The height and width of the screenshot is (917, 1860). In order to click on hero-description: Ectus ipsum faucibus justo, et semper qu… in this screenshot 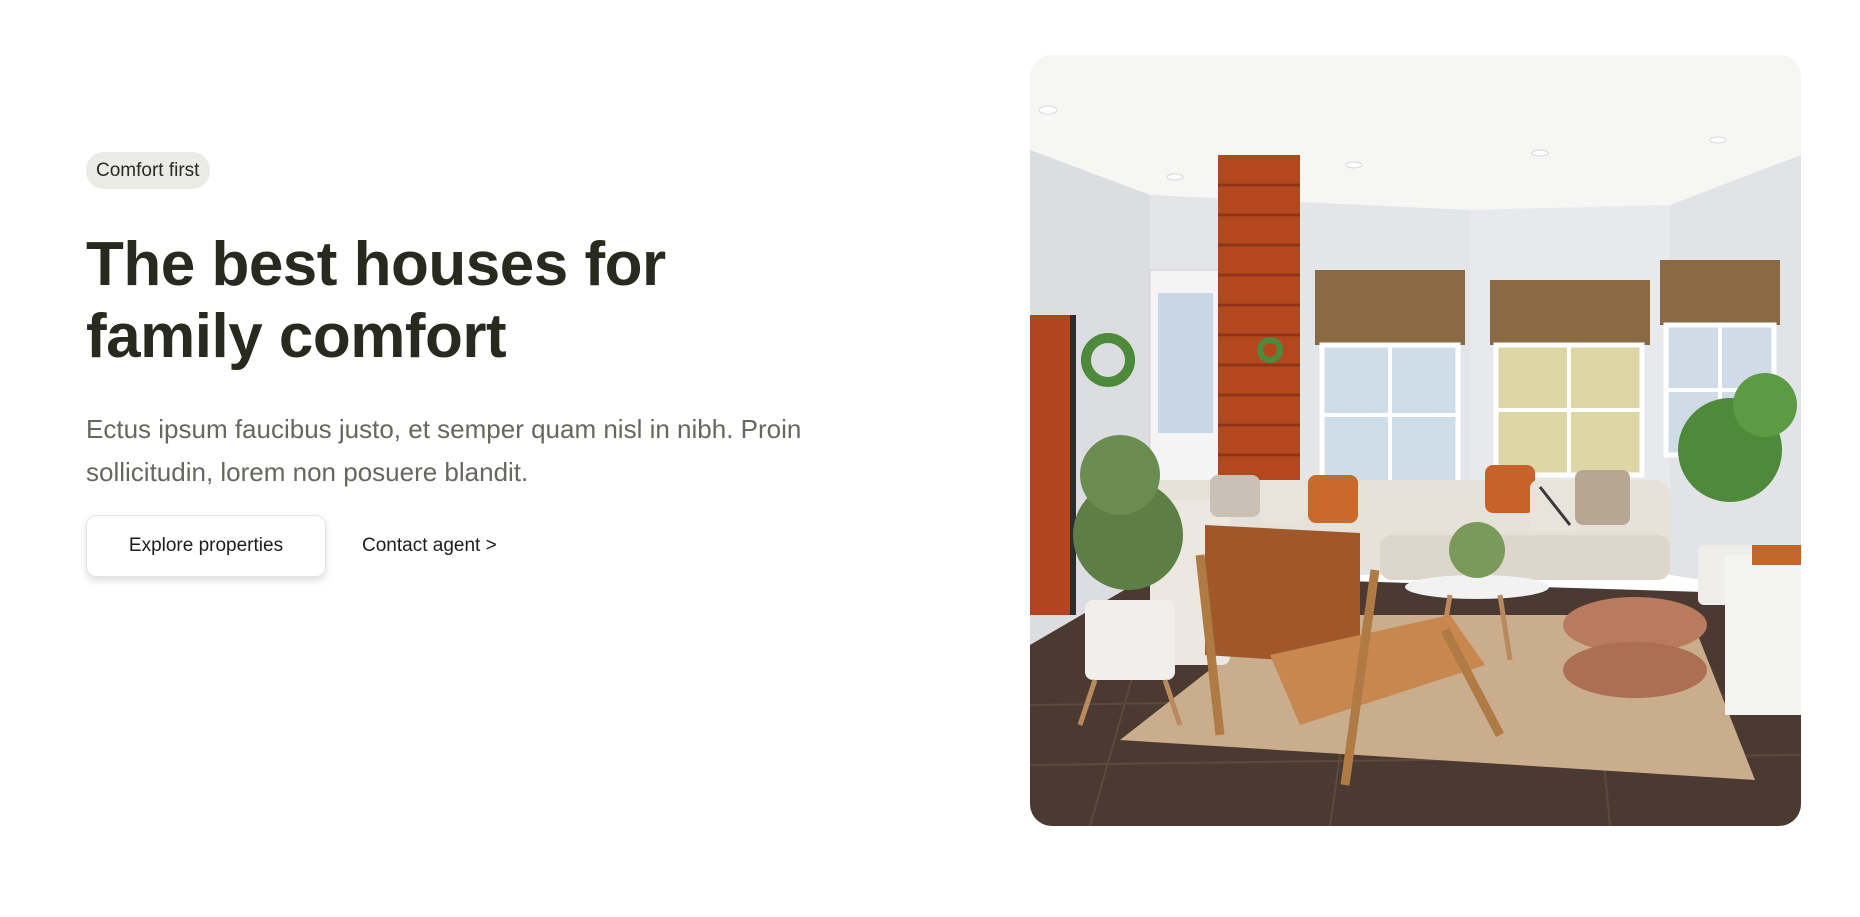, I will do `click(444, 450)`.